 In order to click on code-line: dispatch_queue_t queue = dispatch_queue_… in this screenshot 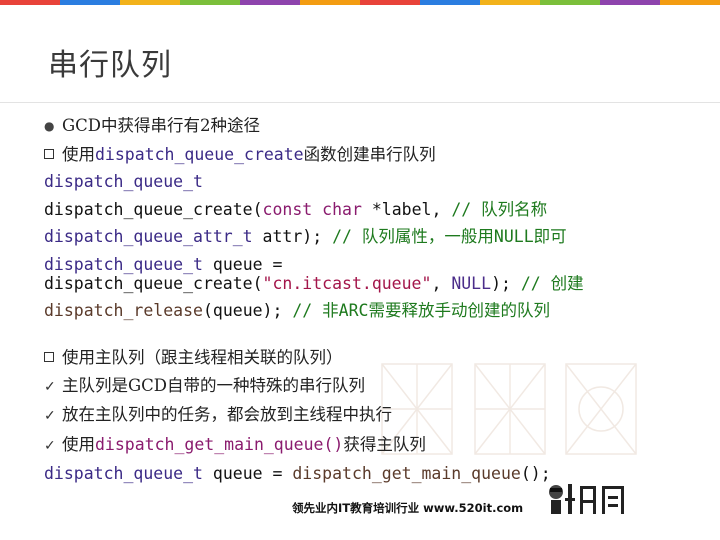, I will do `click(314, 273)`.